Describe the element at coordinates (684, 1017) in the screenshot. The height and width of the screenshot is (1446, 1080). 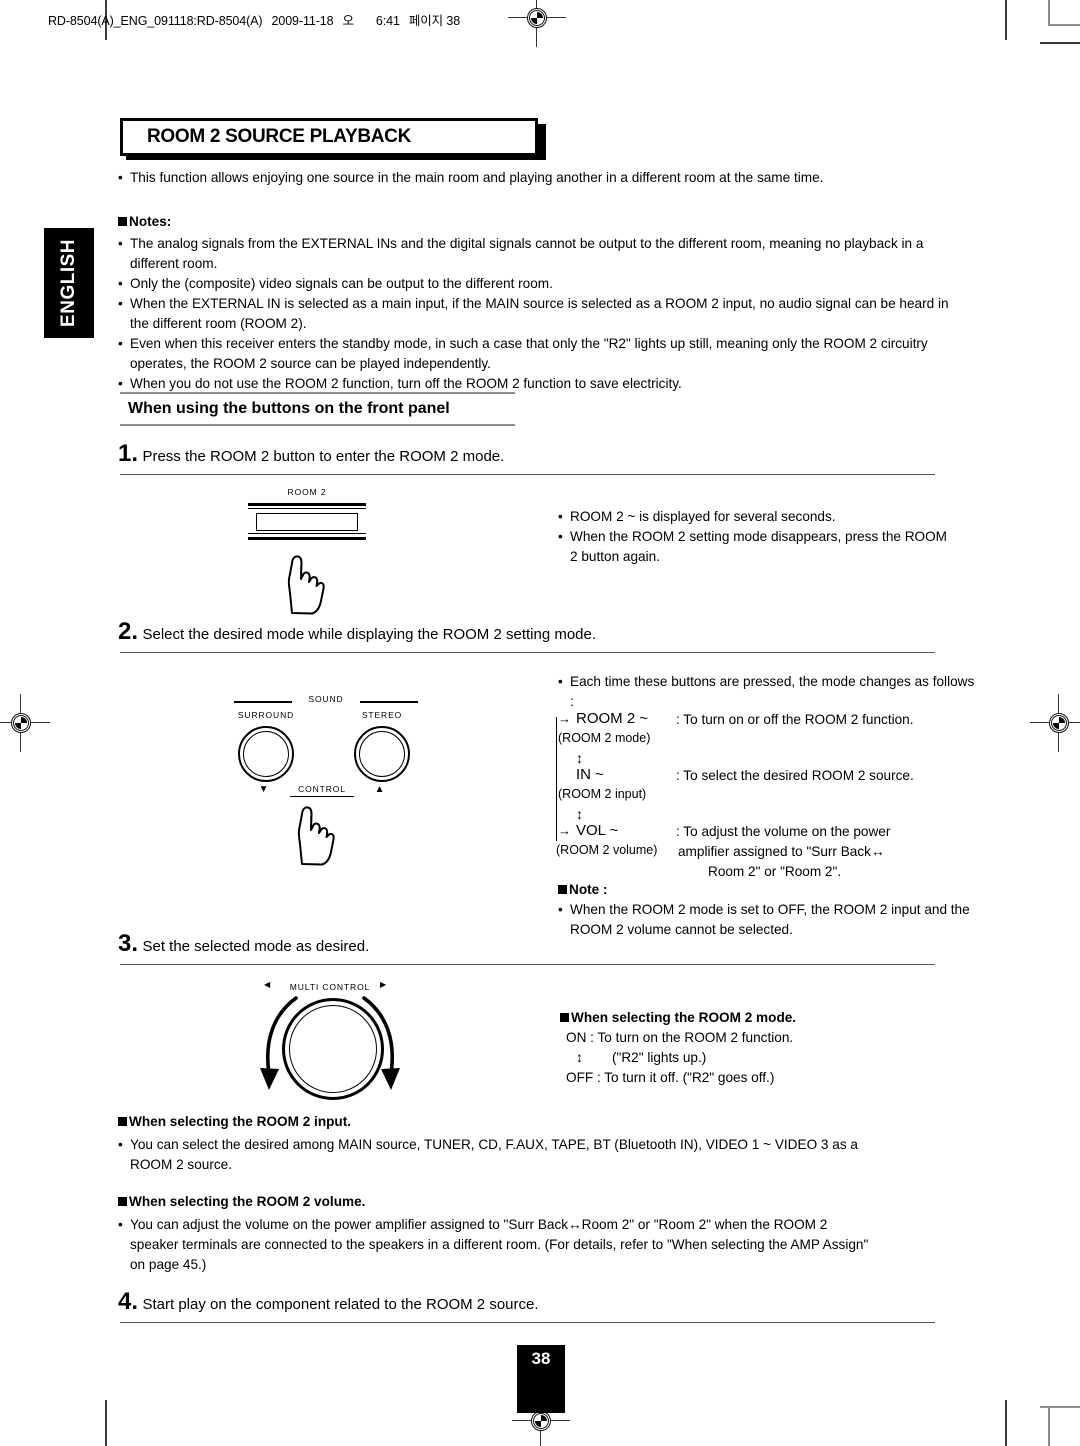
I see `room2-mode-heading-label: When selecting the ROOM 2 mode.` at that location.